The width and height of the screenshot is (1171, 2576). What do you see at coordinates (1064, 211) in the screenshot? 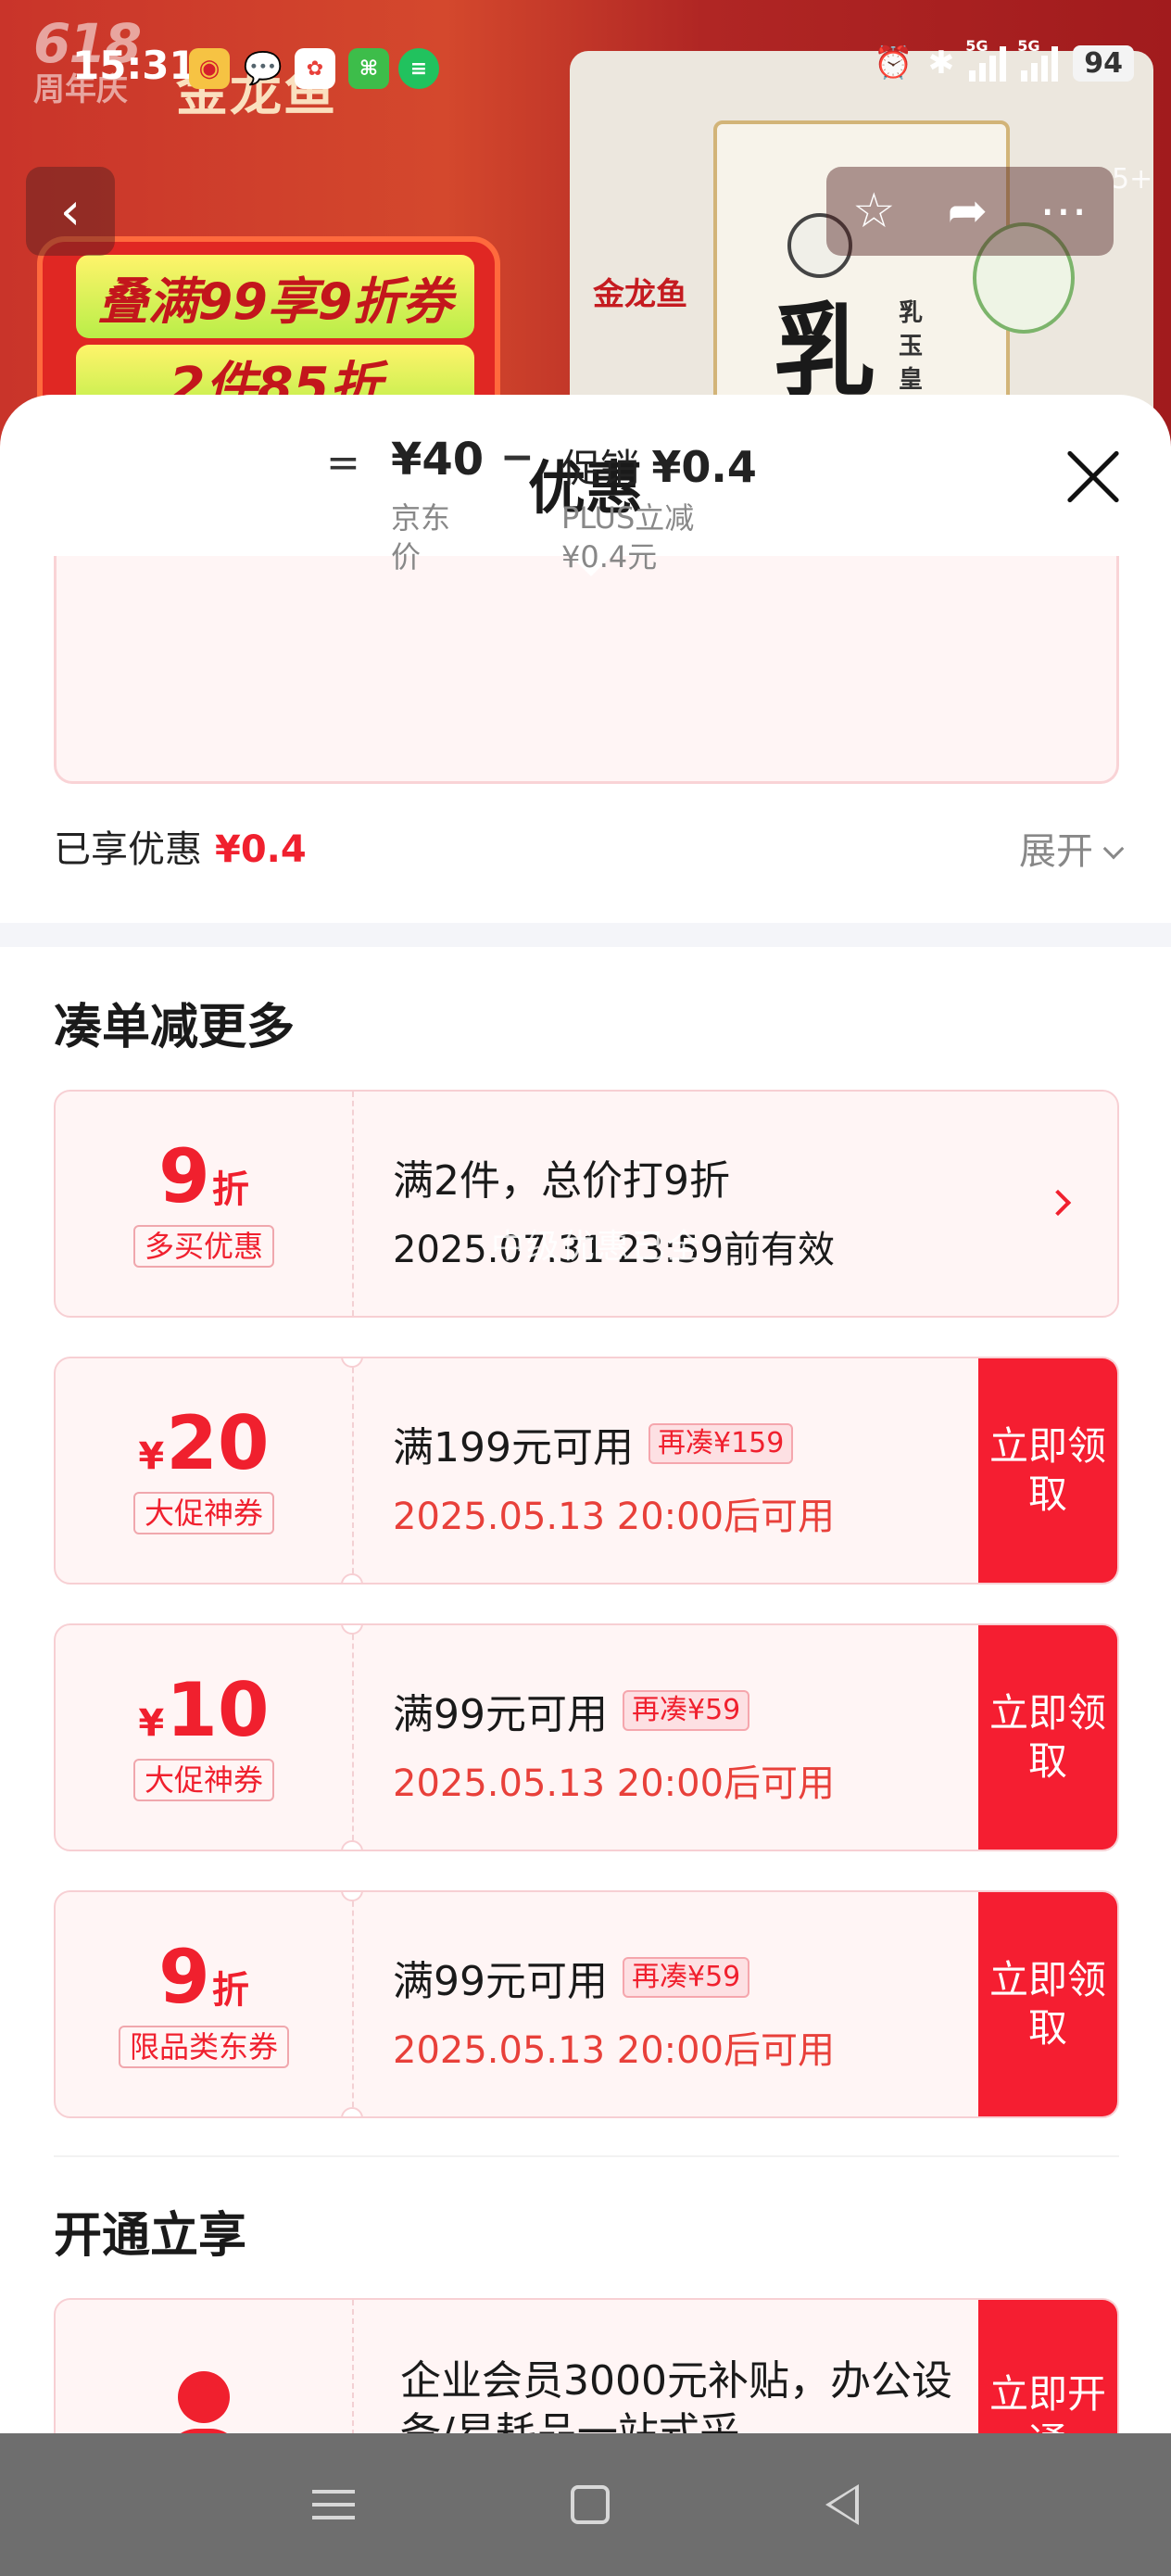
I see `more-icon: ⋯` at bounding box center [1064, 211].